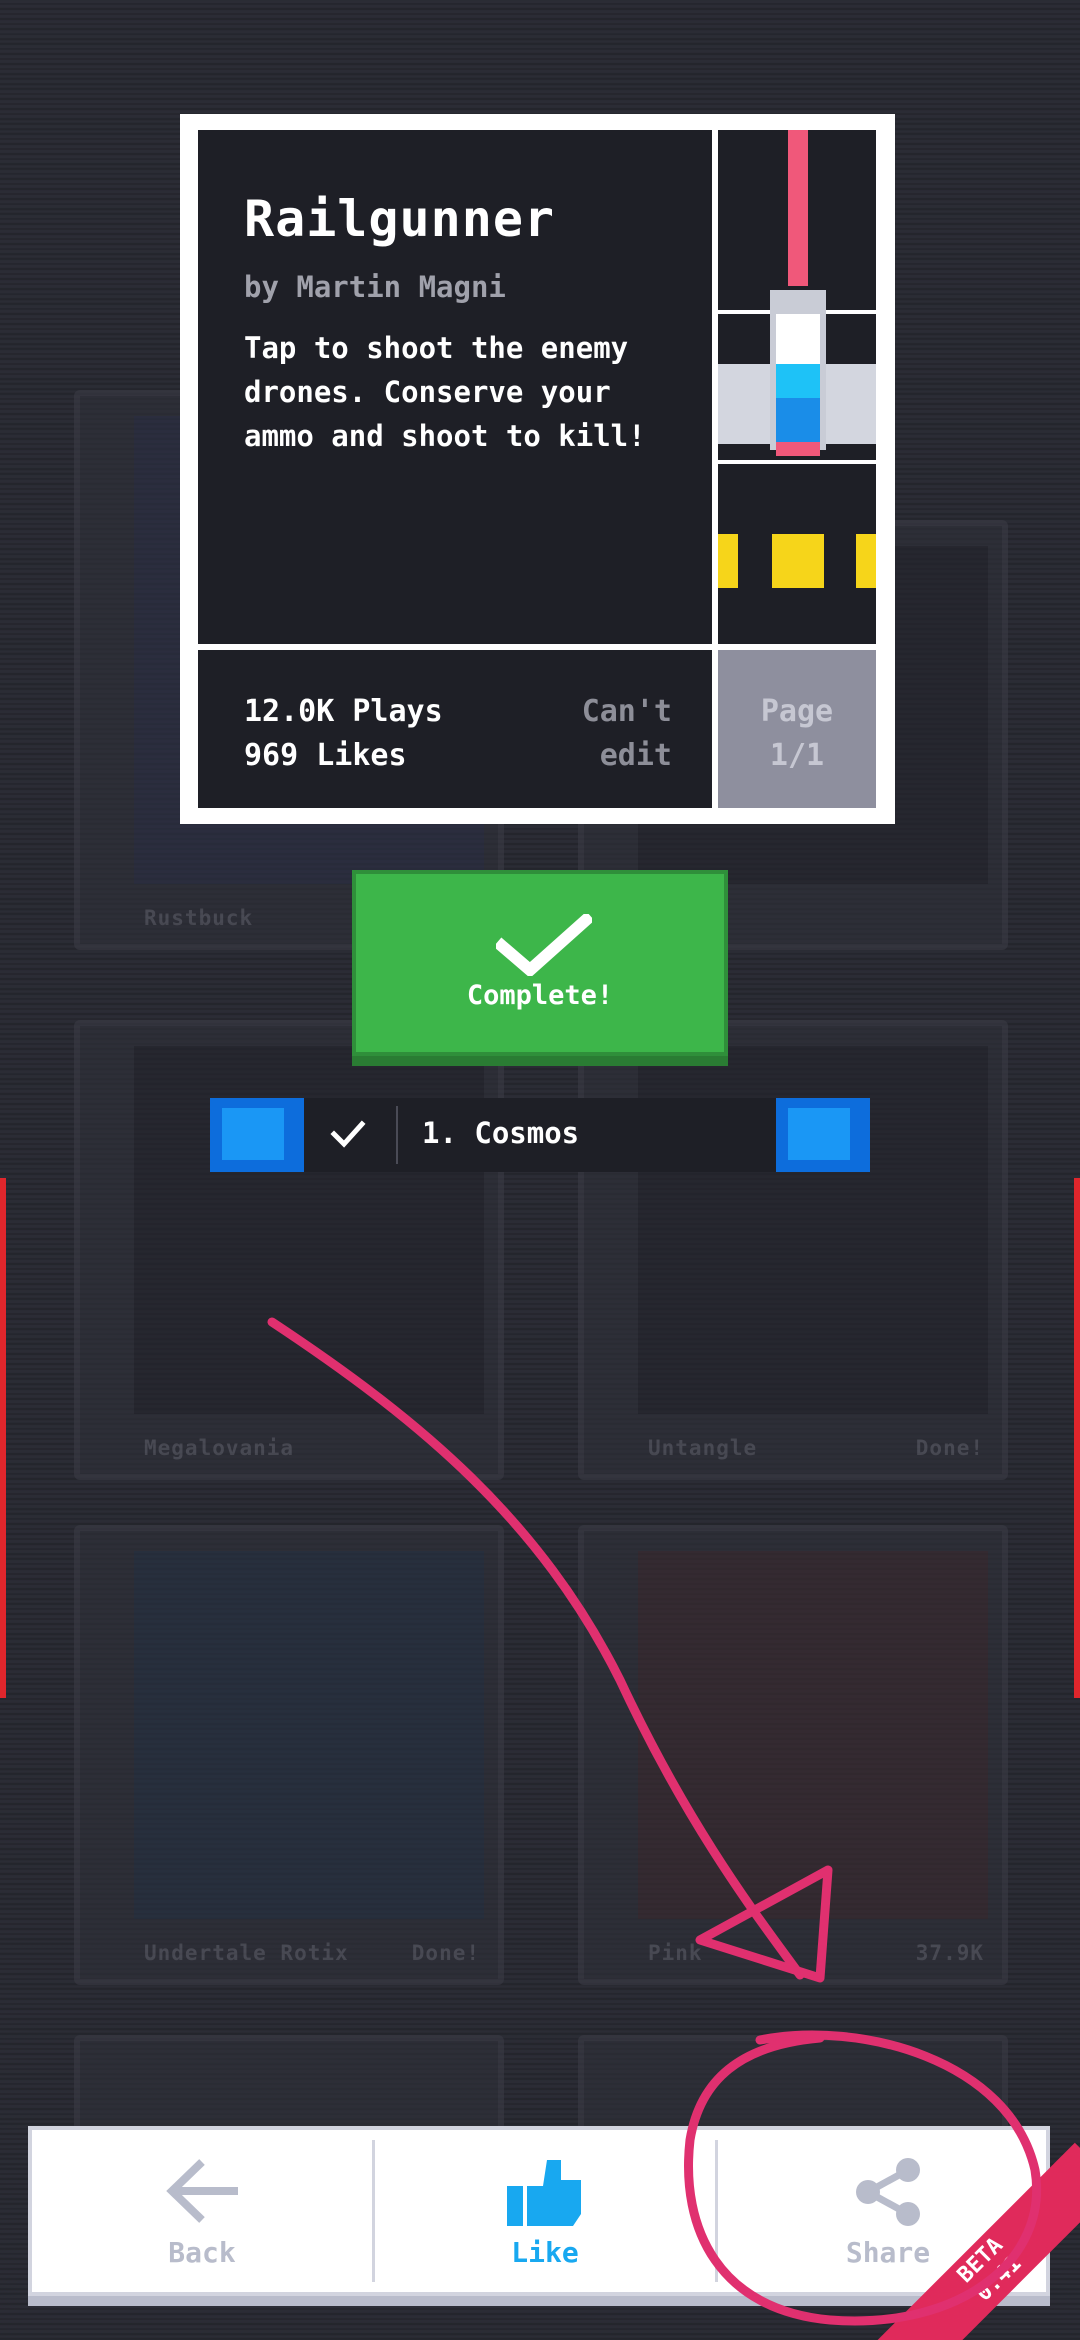  I want to click on complete-label: Complete!, so click(540, 995).